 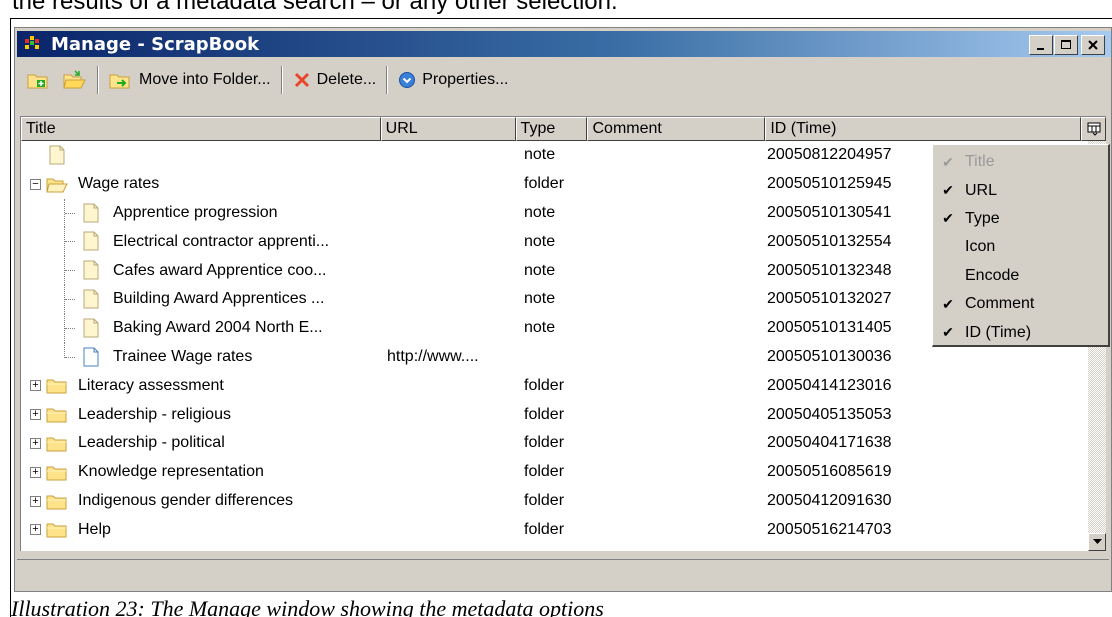 I want to click on menu-item-comment: ✔ Comment, so click(x=1020, y=304).